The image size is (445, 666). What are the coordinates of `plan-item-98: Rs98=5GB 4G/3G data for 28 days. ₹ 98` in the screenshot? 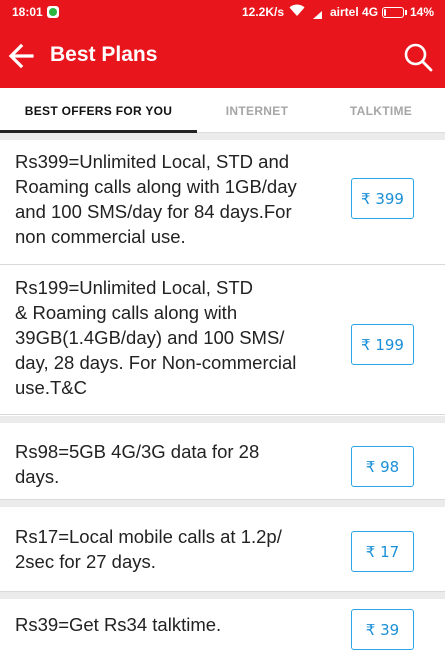 It's located at (222, 461).